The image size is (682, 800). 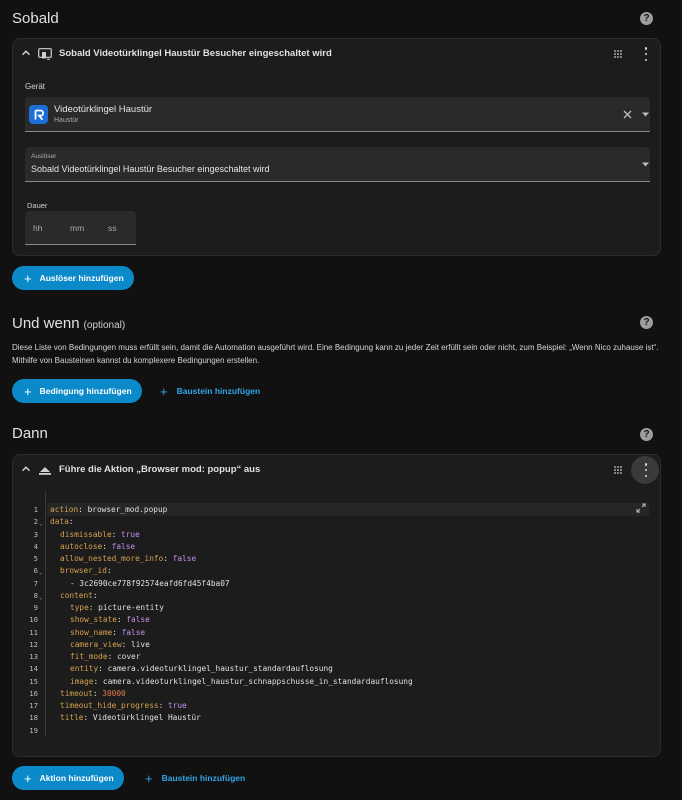 I want to click on code-line: dismissable: true, so click(x=100, y=534).